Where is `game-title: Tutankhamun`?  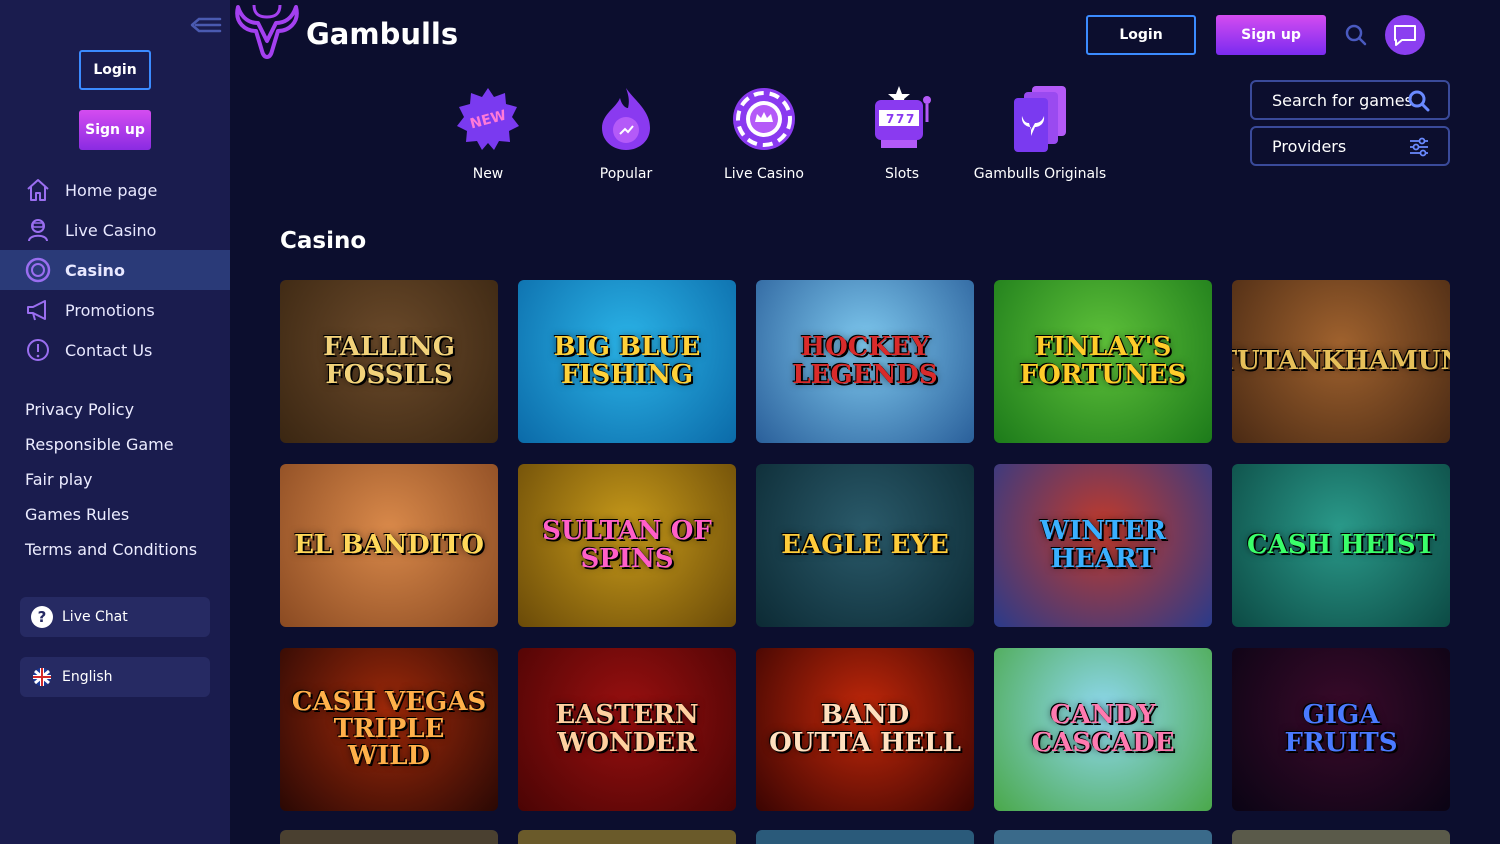
game-title: Tutankhamun is located at coordinates (1341, 360).